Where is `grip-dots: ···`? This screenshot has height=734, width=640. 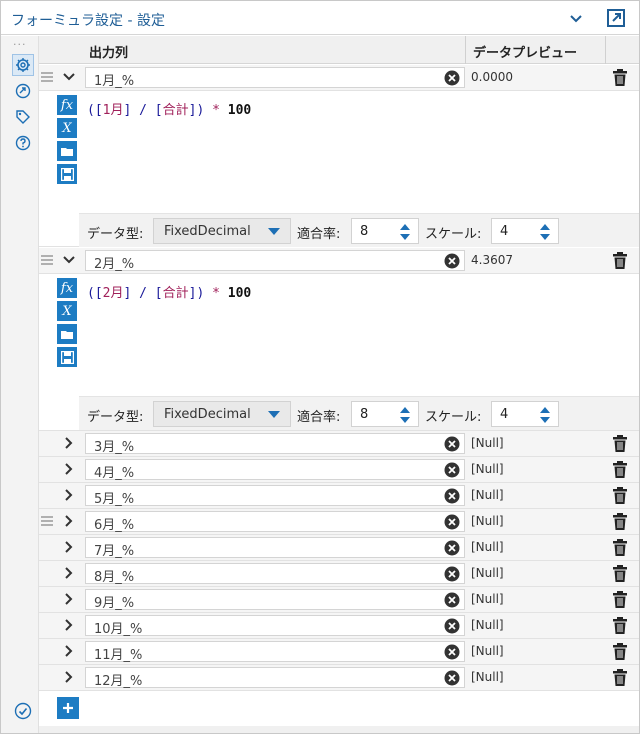 grip-dots: ··· is located at coordinates (20, 44).